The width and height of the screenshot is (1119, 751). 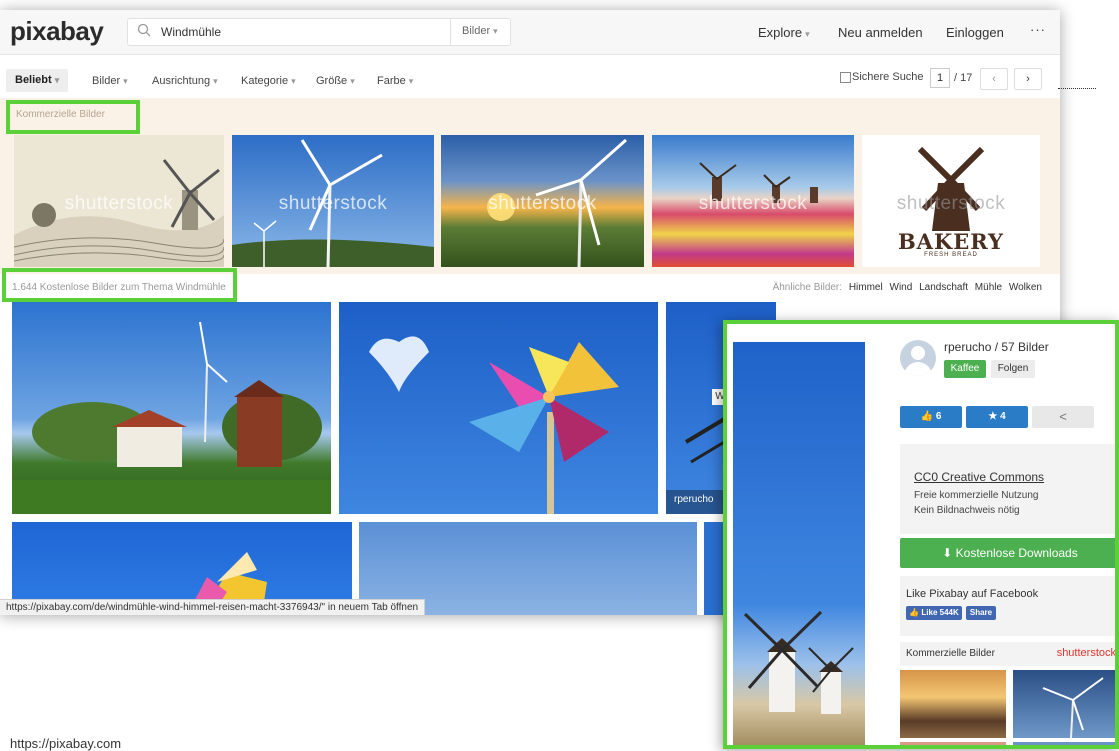 What do you see at coordinates (780, 32) in the screenshot?
I see `explore-label: Explore` at bounding box center [780, 32].